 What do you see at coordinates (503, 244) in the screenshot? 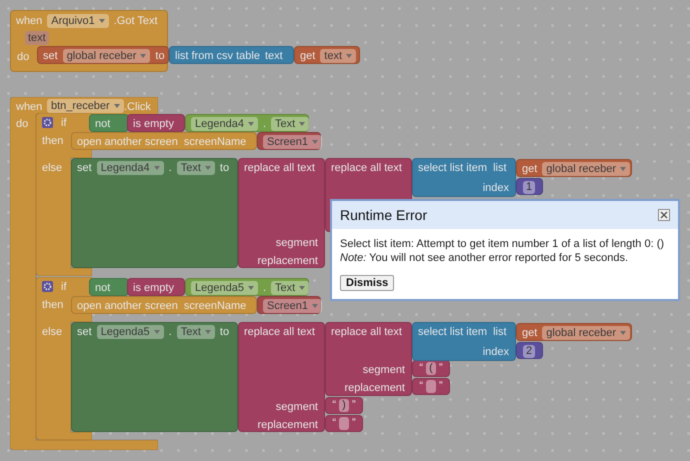
I see `error-message: Select list item: Attempt to get item number 1 of a list of length 0: ()` at bounding box center [503, 244].